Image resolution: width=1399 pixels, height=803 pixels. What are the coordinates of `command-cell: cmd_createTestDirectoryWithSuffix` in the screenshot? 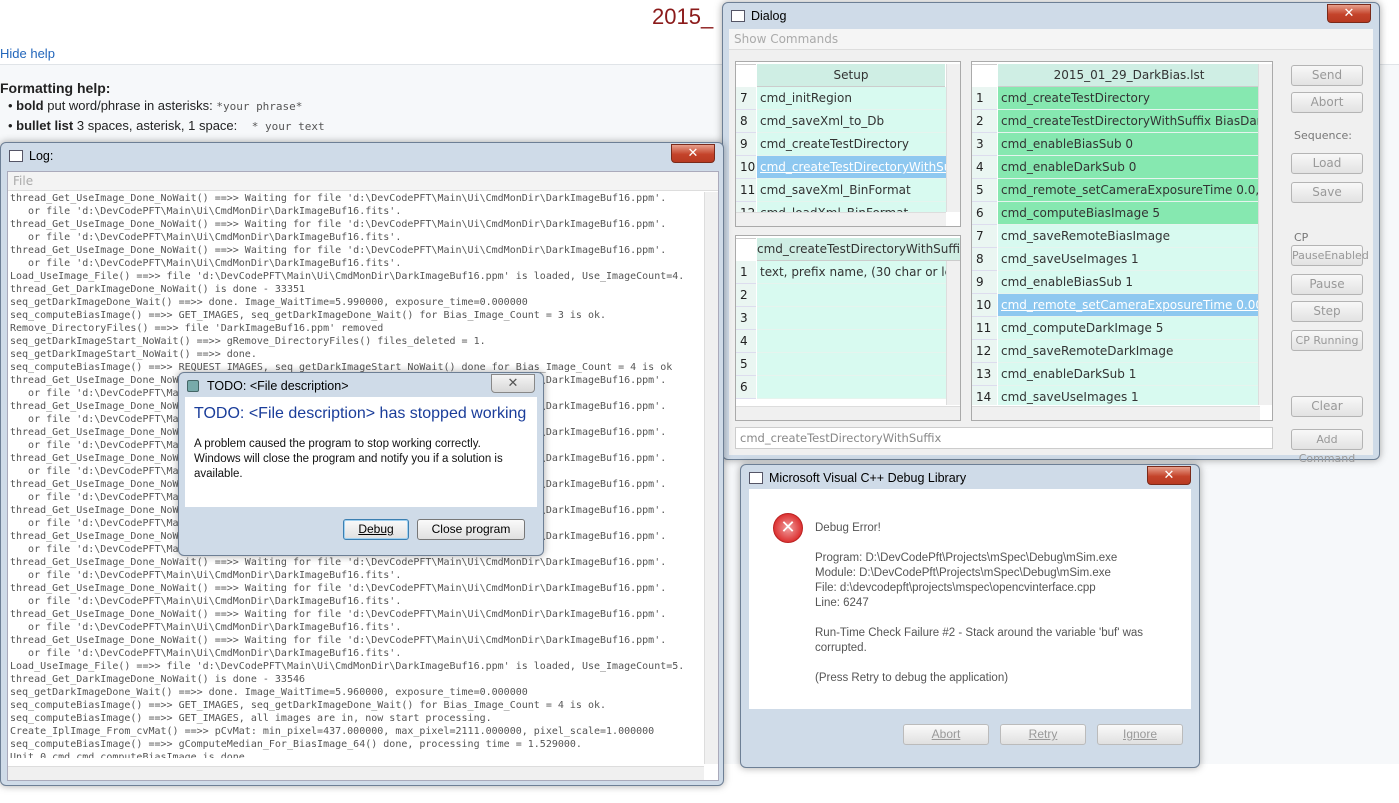 It's located at (851, 167).